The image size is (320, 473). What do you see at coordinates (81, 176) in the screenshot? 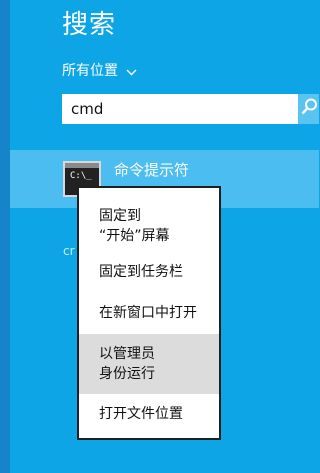
I see `prompt-text: C:\_` at bounding box center [81, 176].